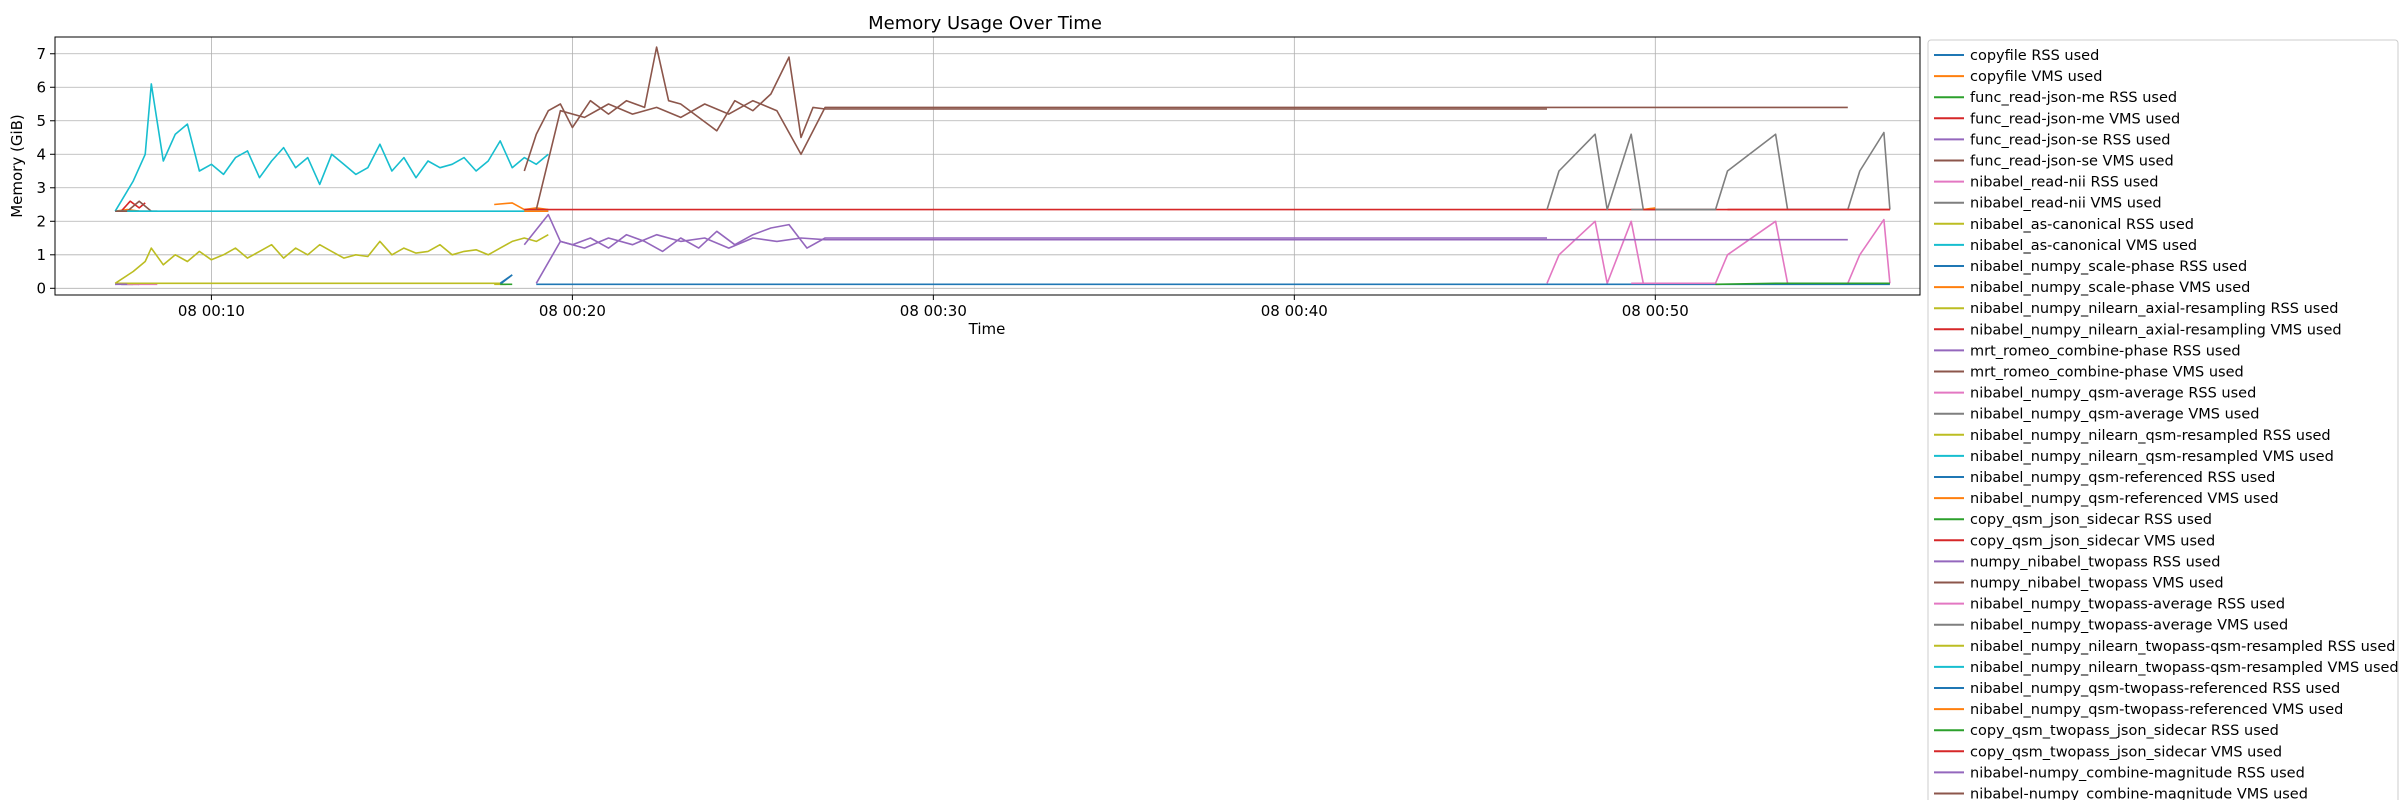  What do you see at coordinates (2126, 752) in the screenshot?
I see `legend-entry: copy_qsm_twopass_json_sidecar VMS used` at bounding box center [2126, 752].